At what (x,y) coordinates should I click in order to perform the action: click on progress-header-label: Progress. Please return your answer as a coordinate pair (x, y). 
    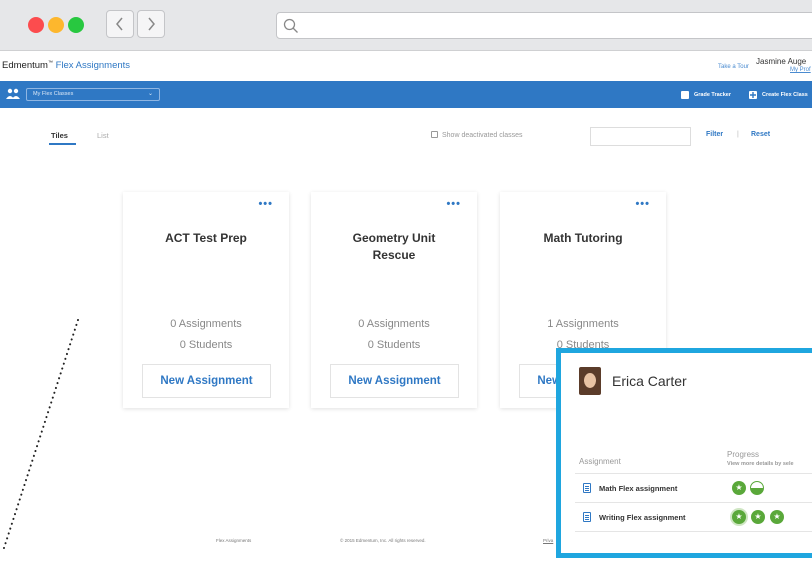
    Looking at the image, I should click on (743, 454).